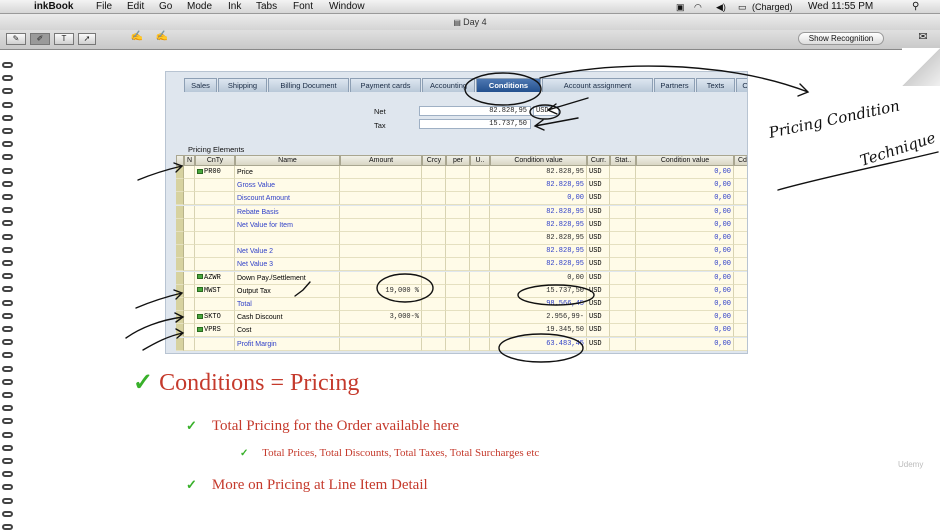  Describe the element at coordinates (104, 7) in the screenshot. I see `menu-file: File` at that location.